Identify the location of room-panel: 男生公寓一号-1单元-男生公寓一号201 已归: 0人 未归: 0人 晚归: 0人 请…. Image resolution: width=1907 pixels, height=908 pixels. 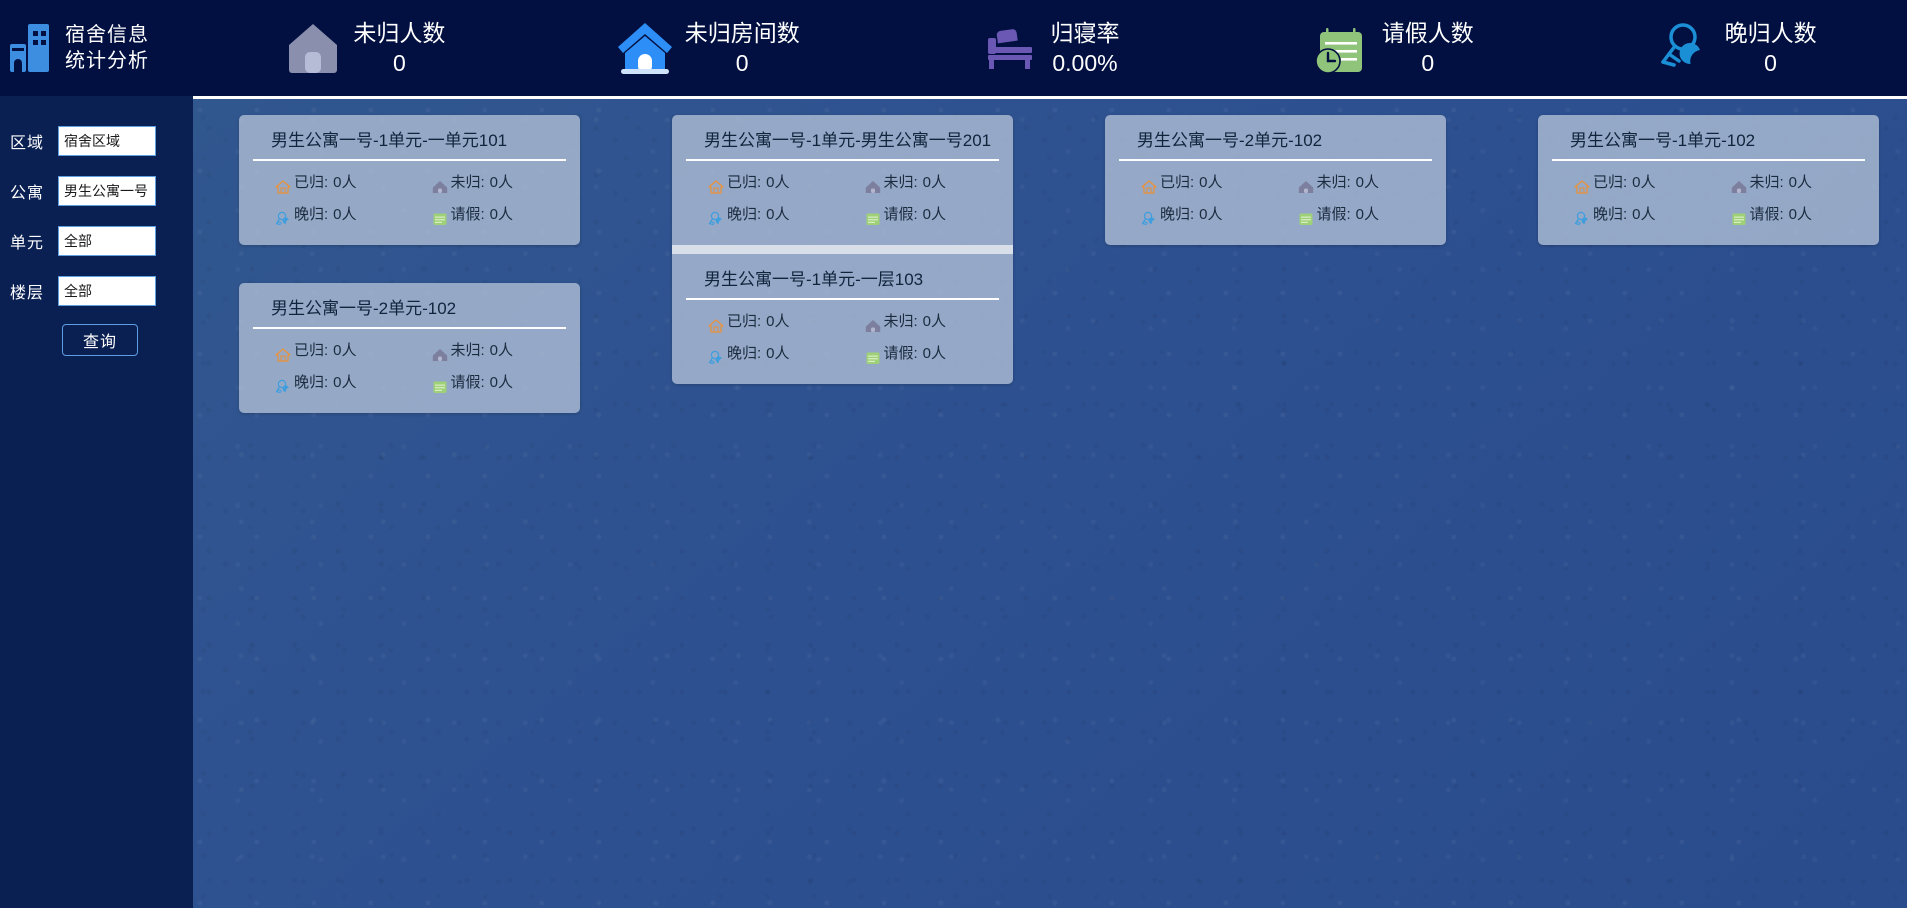
(842, 249).